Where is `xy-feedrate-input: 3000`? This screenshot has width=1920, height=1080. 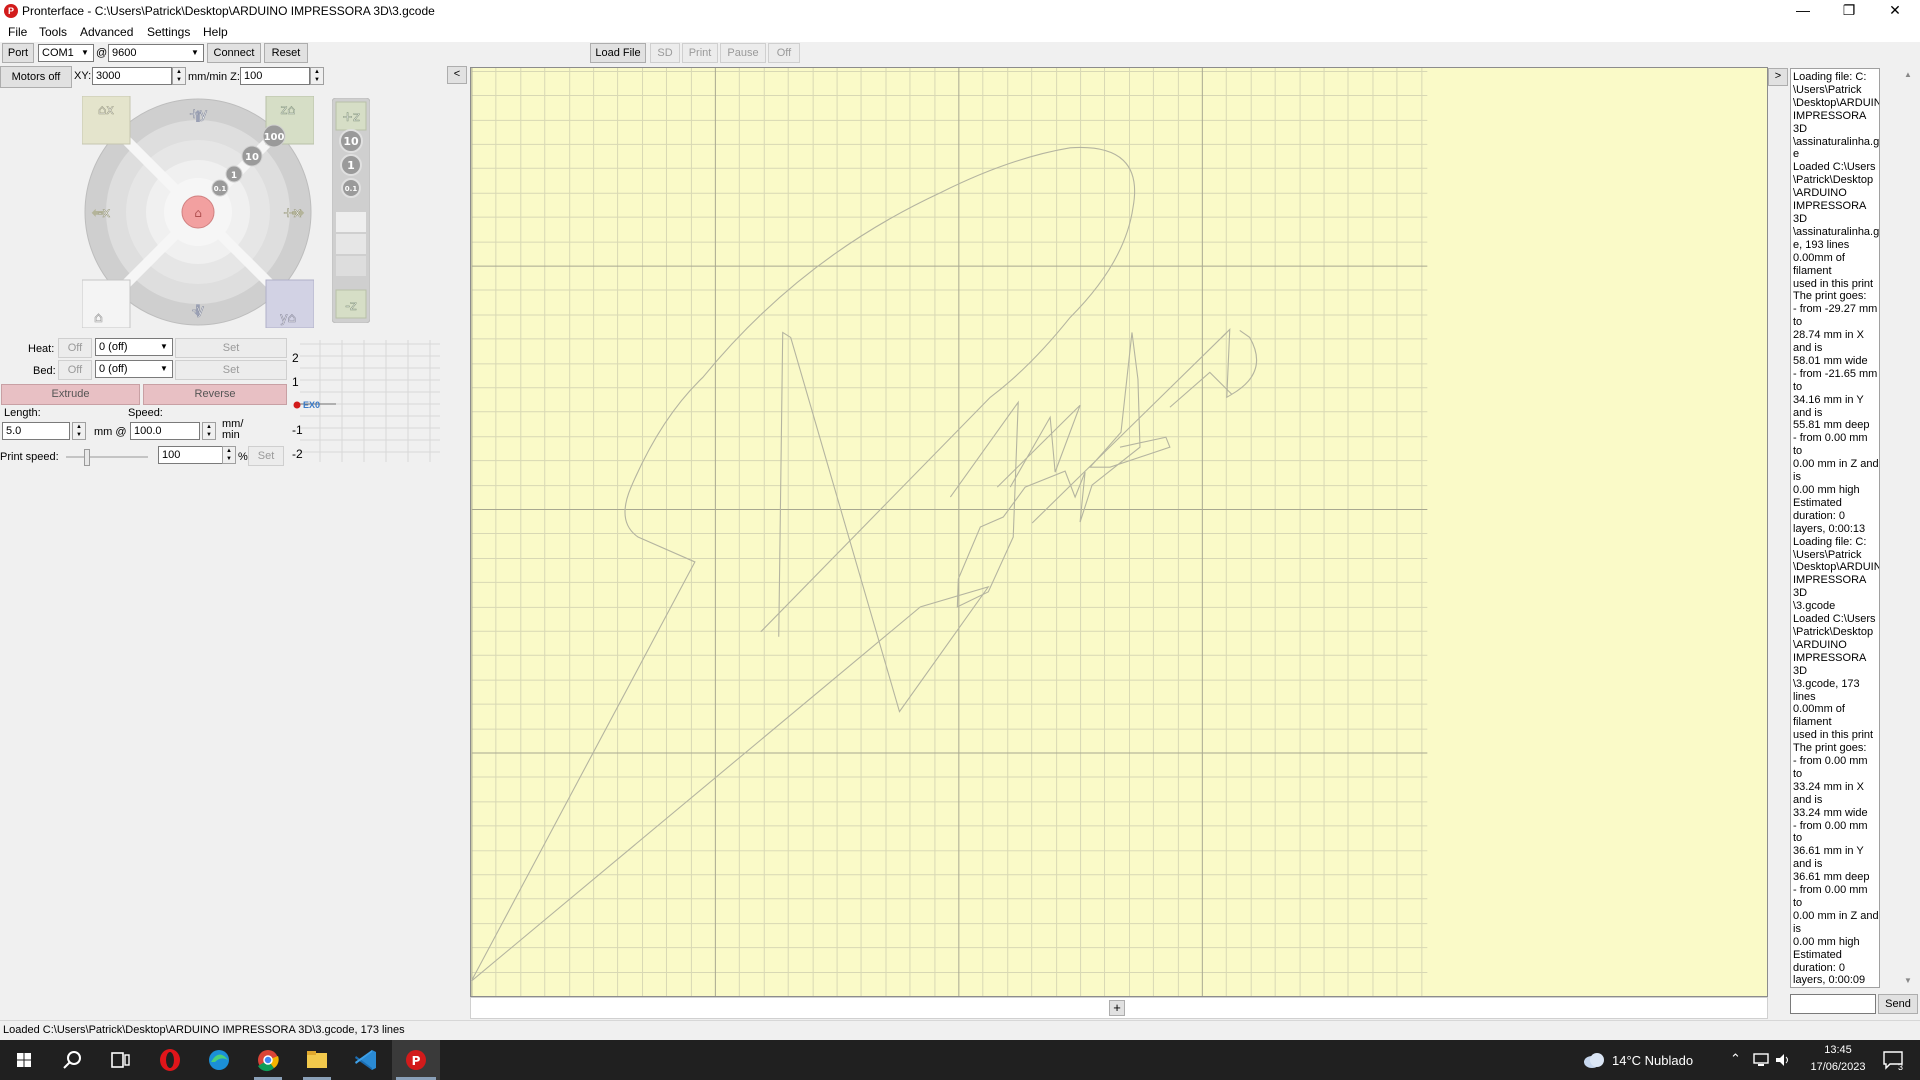
xy-feedrate-input: 3000 is located at coordinates (132, 76).